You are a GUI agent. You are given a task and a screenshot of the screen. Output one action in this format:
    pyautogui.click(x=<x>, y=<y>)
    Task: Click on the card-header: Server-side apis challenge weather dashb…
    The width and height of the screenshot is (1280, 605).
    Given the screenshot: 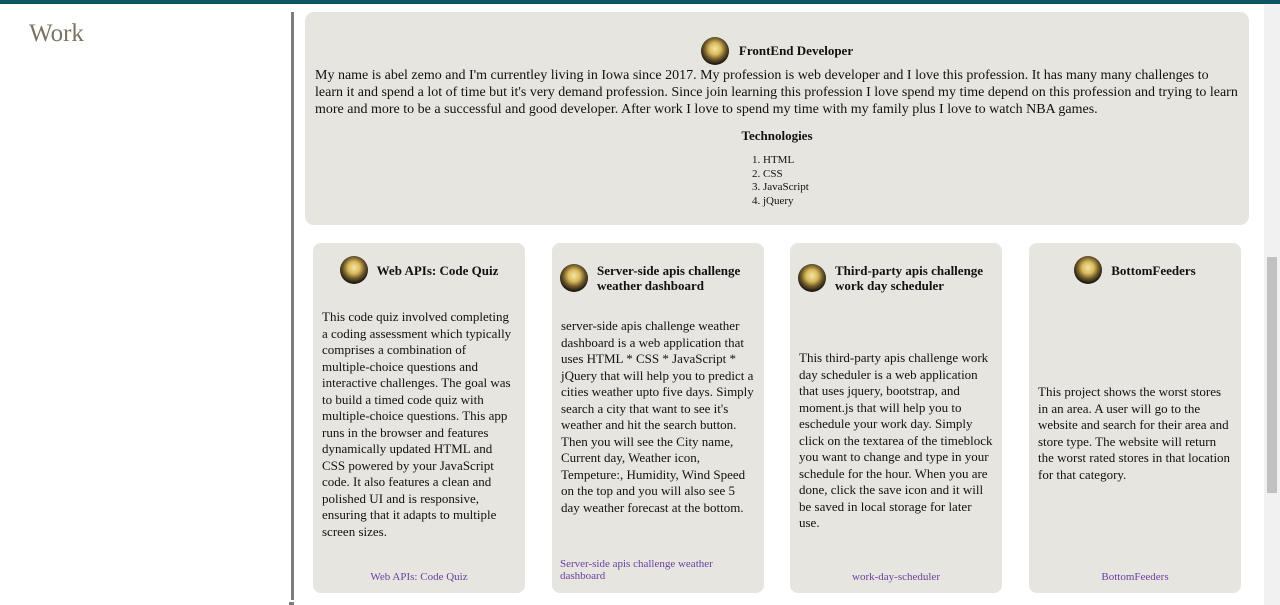 What is the action you would take?
    pyautogui.click(x=658, y=278)
    